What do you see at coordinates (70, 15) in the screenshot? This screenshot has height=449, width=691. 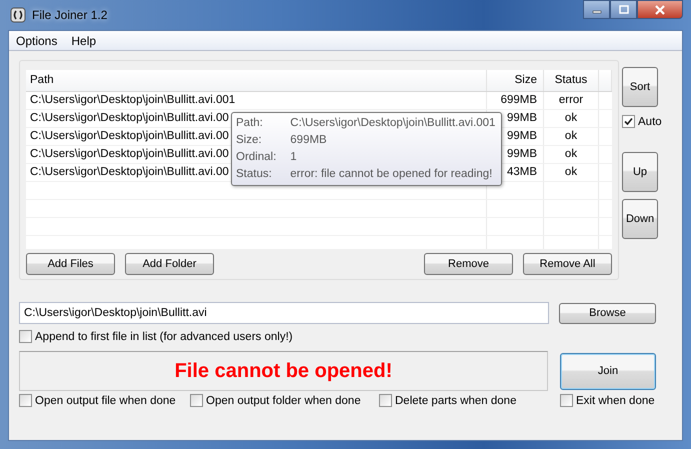 I see `window-title: File Joiner 1.2` at bounding box center [70, 15].